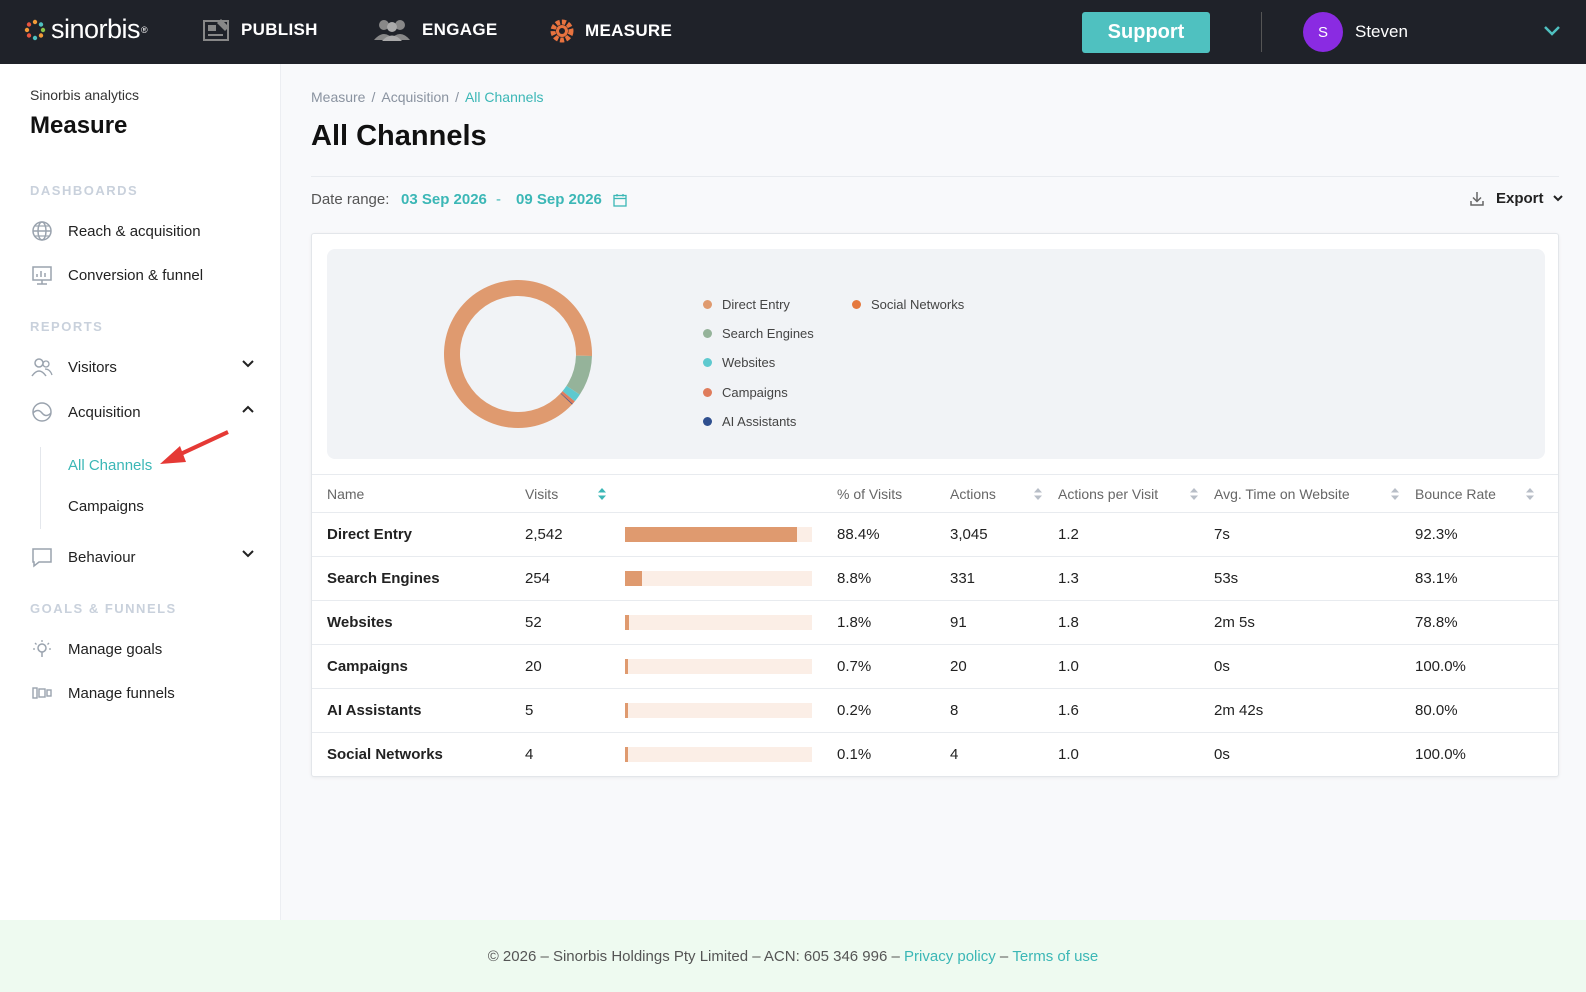 This screenshot has height=992, width=1586. Describe the element at coordinates (104, 412) in the screenshot. I see `sidebar-item-label: Acquisition` at that location.